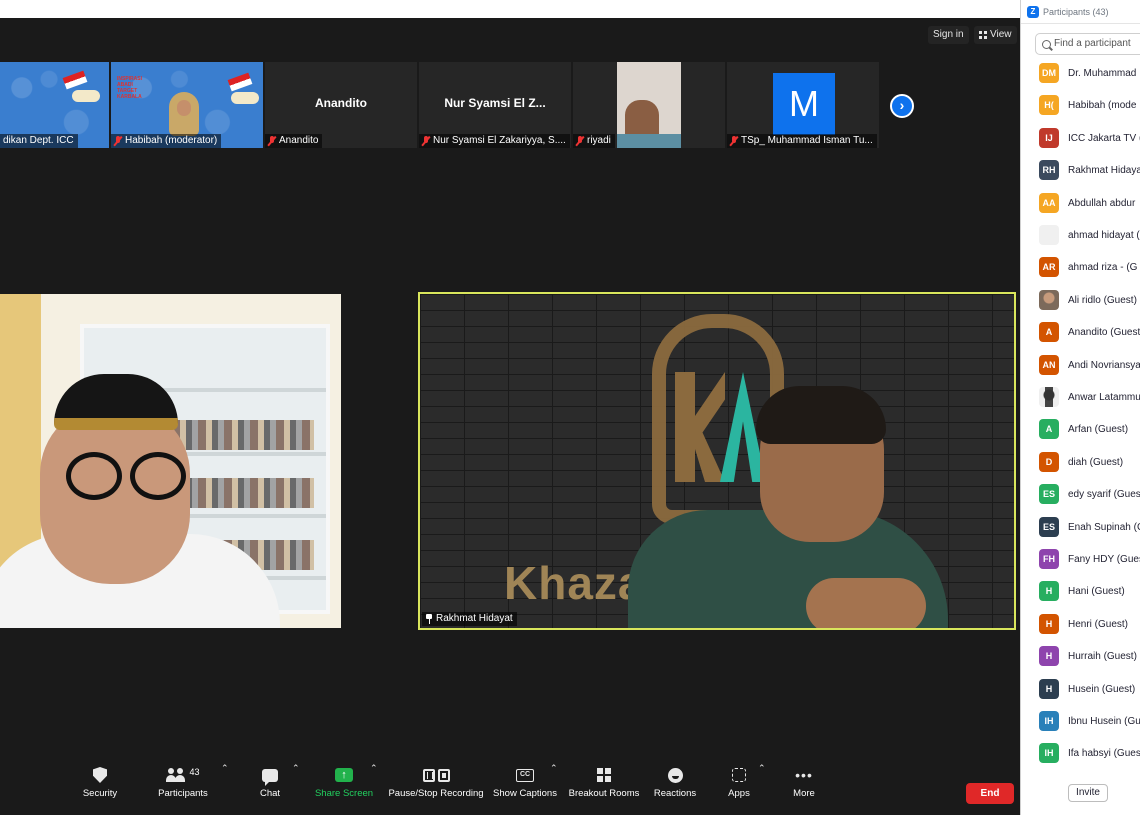  I want to click on chat-button: Chat, so click(270, 787).